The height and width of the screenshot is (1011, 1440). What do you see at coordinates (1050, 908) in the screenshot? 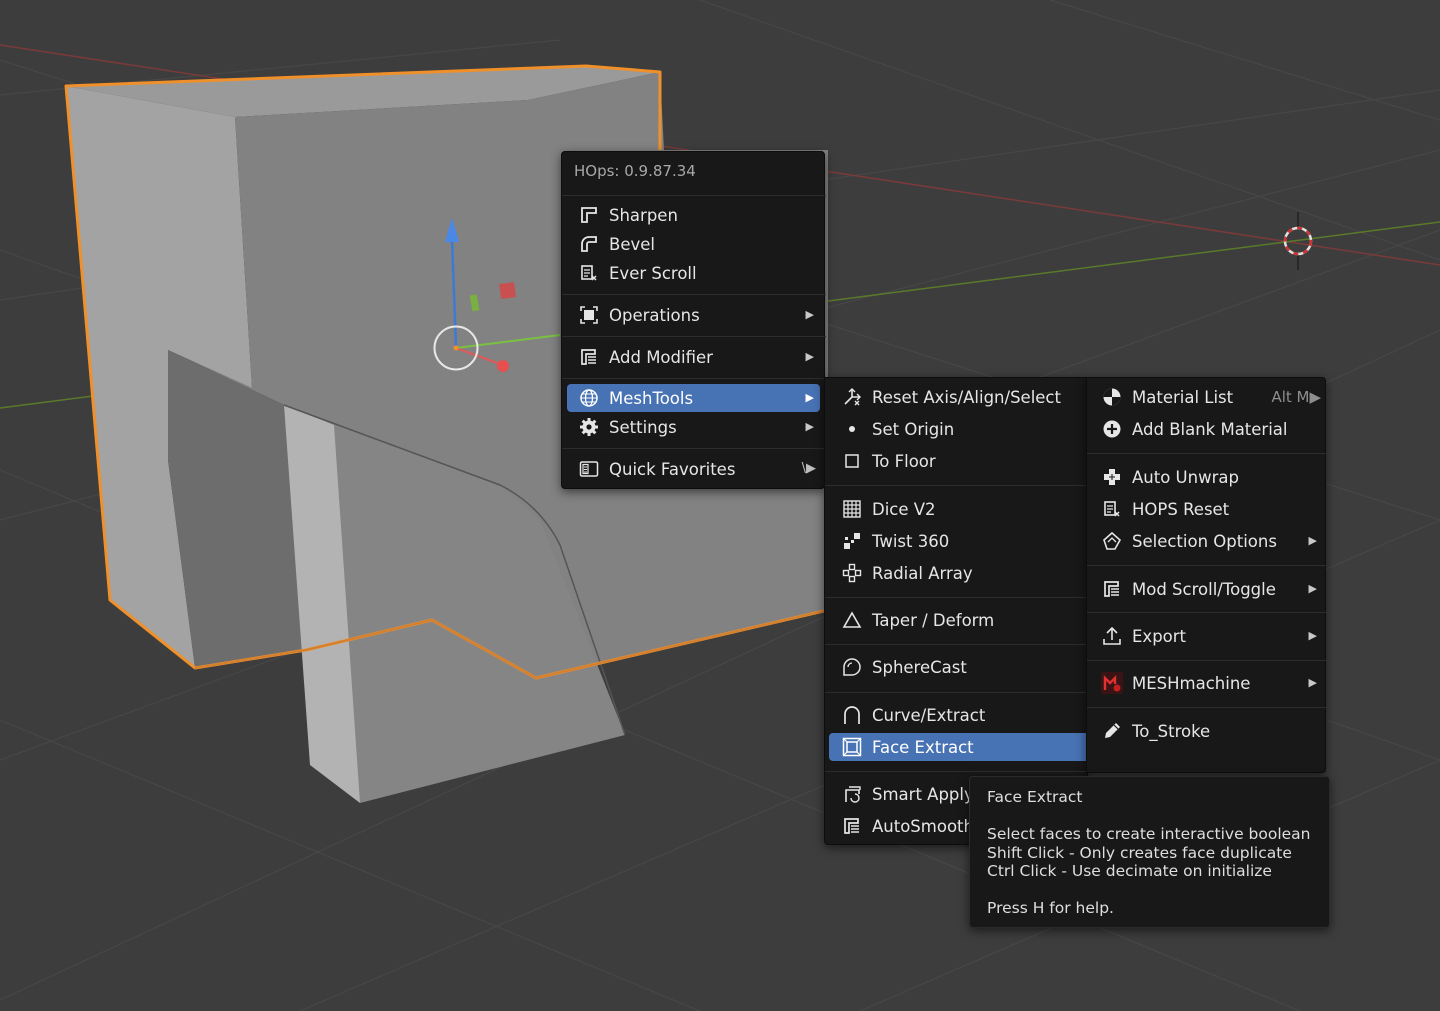
I see `tooltip-help: Press H for help.` at bounding box center [1050, 908].